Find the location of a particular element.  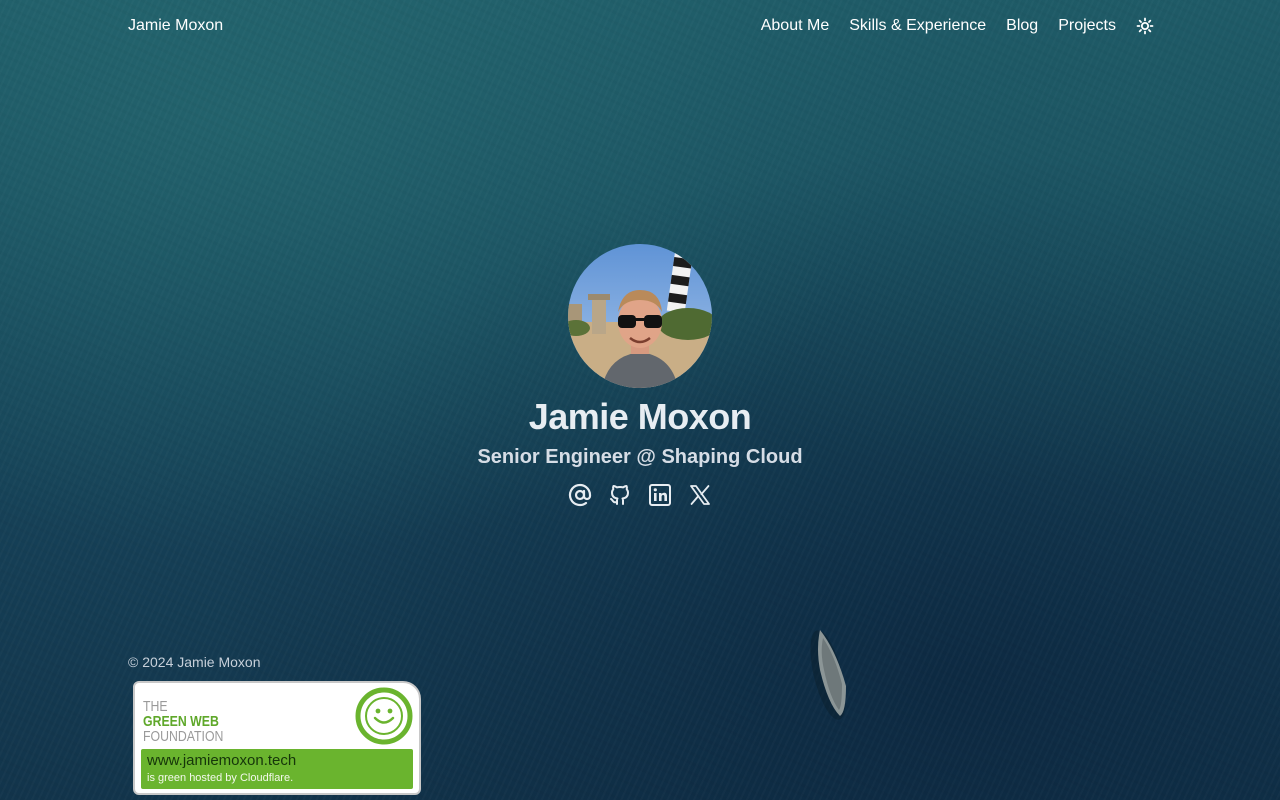

hero-subtitle: Senior Engineer @ Shaping Cloud is located at coordinates (640, 457).